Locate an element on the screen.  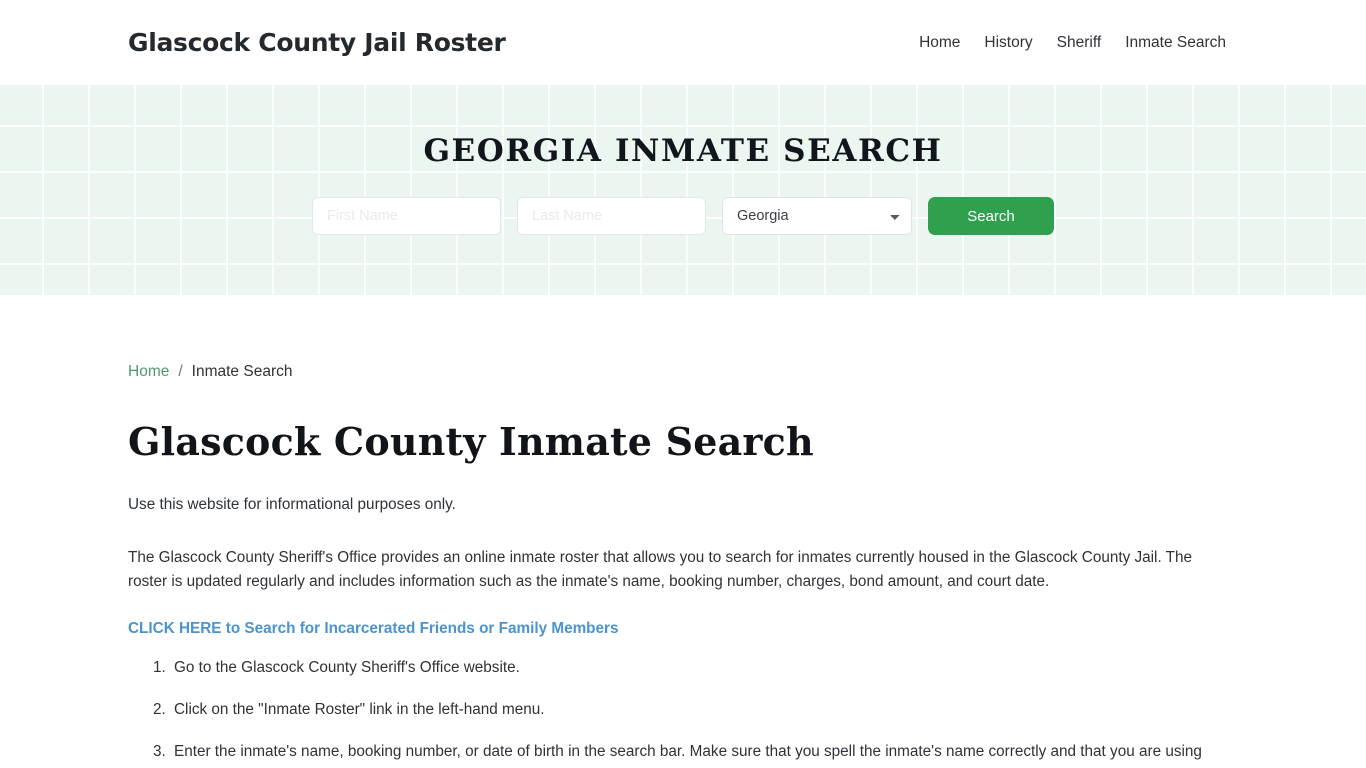
site-brand-title: Glascock County Jail Roster is located at coordinates (317, 42).